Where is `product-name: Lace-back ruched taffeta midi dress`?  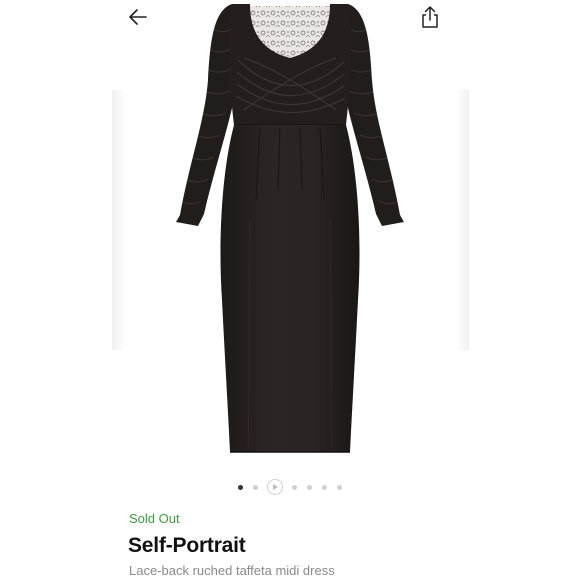 product-name: Lace-back ruched taffeta midi dress is located at coordinates (232, 570).